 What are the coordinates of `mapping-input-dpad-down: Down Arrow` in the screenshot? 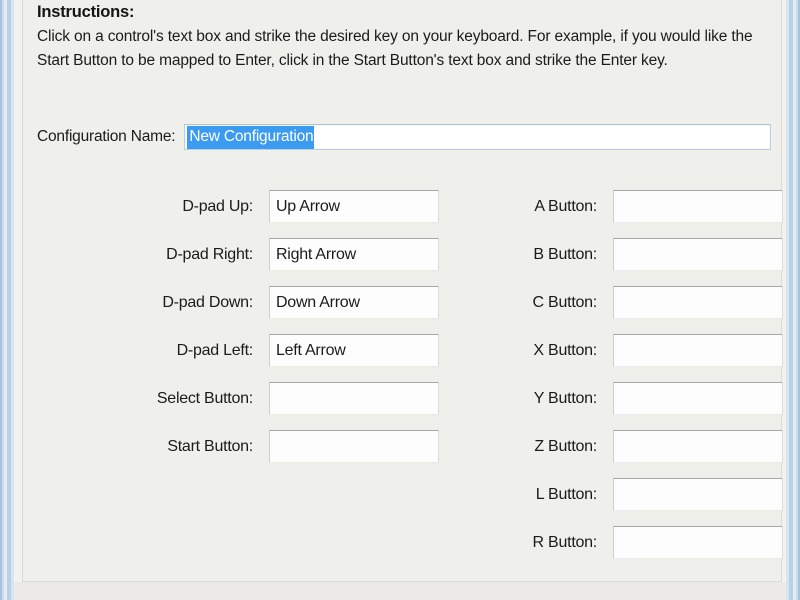 It's located at (354, 302).